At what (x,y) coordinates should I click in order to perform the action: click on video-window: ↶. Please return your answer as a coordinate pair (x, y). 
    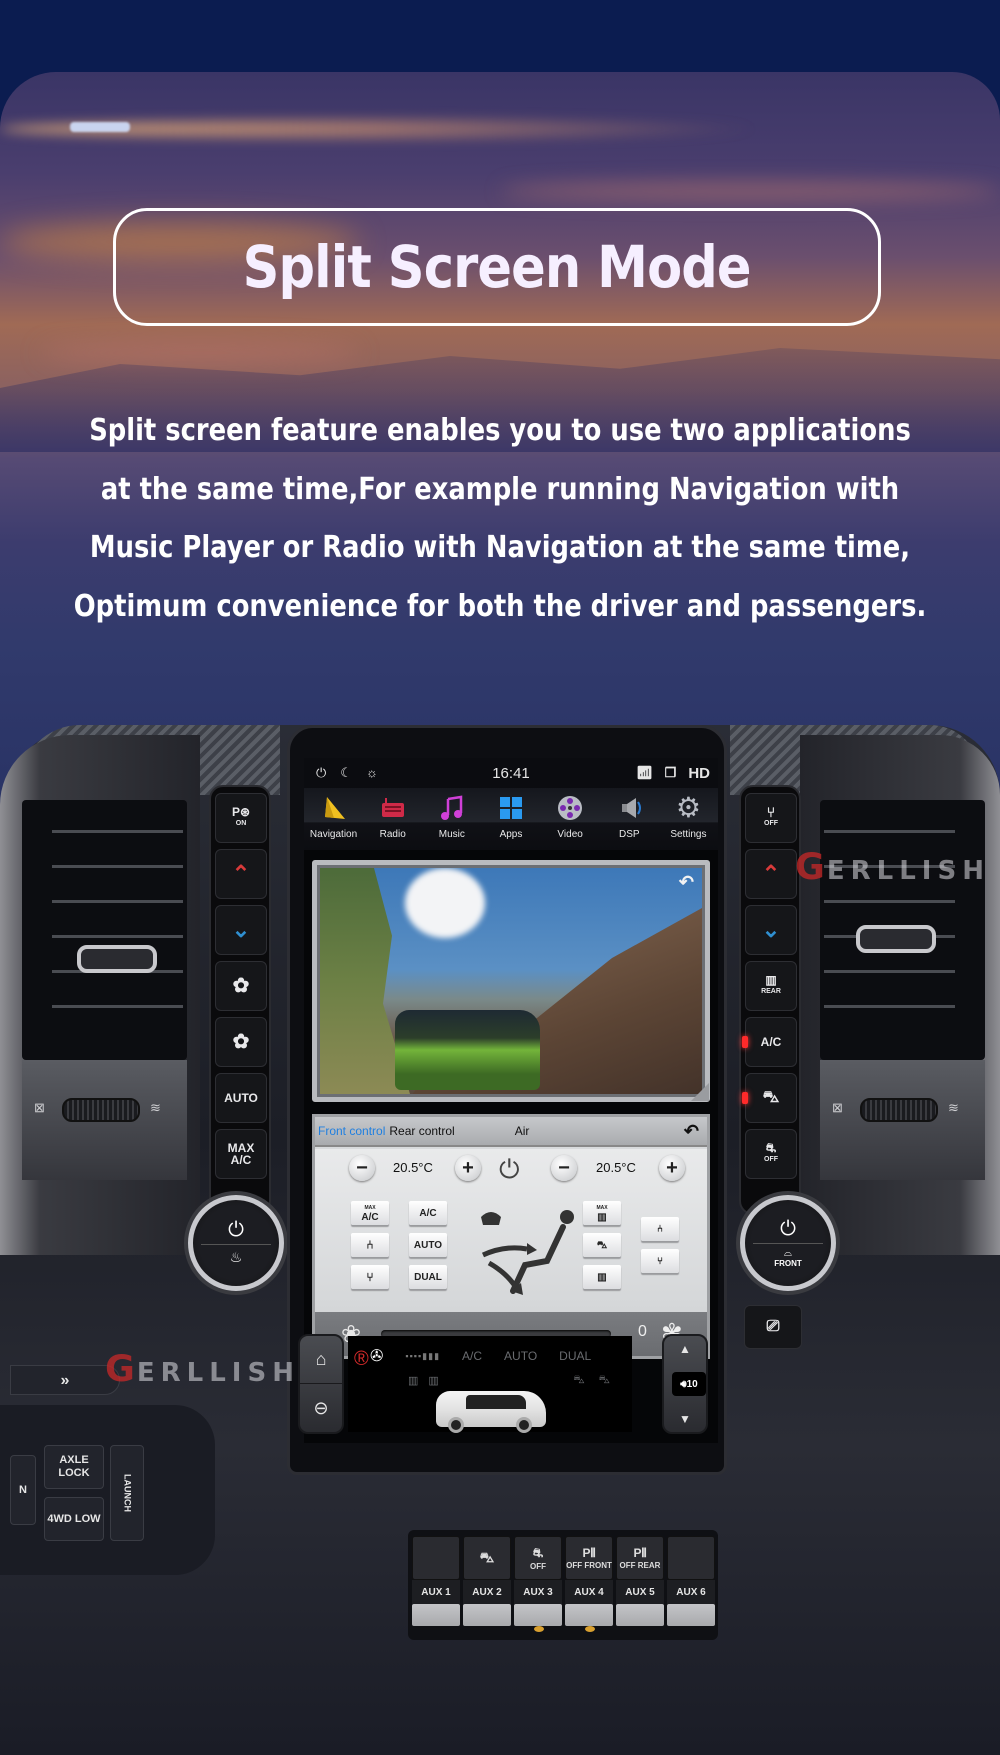
    Looking at the image, I should click on (511, 981).